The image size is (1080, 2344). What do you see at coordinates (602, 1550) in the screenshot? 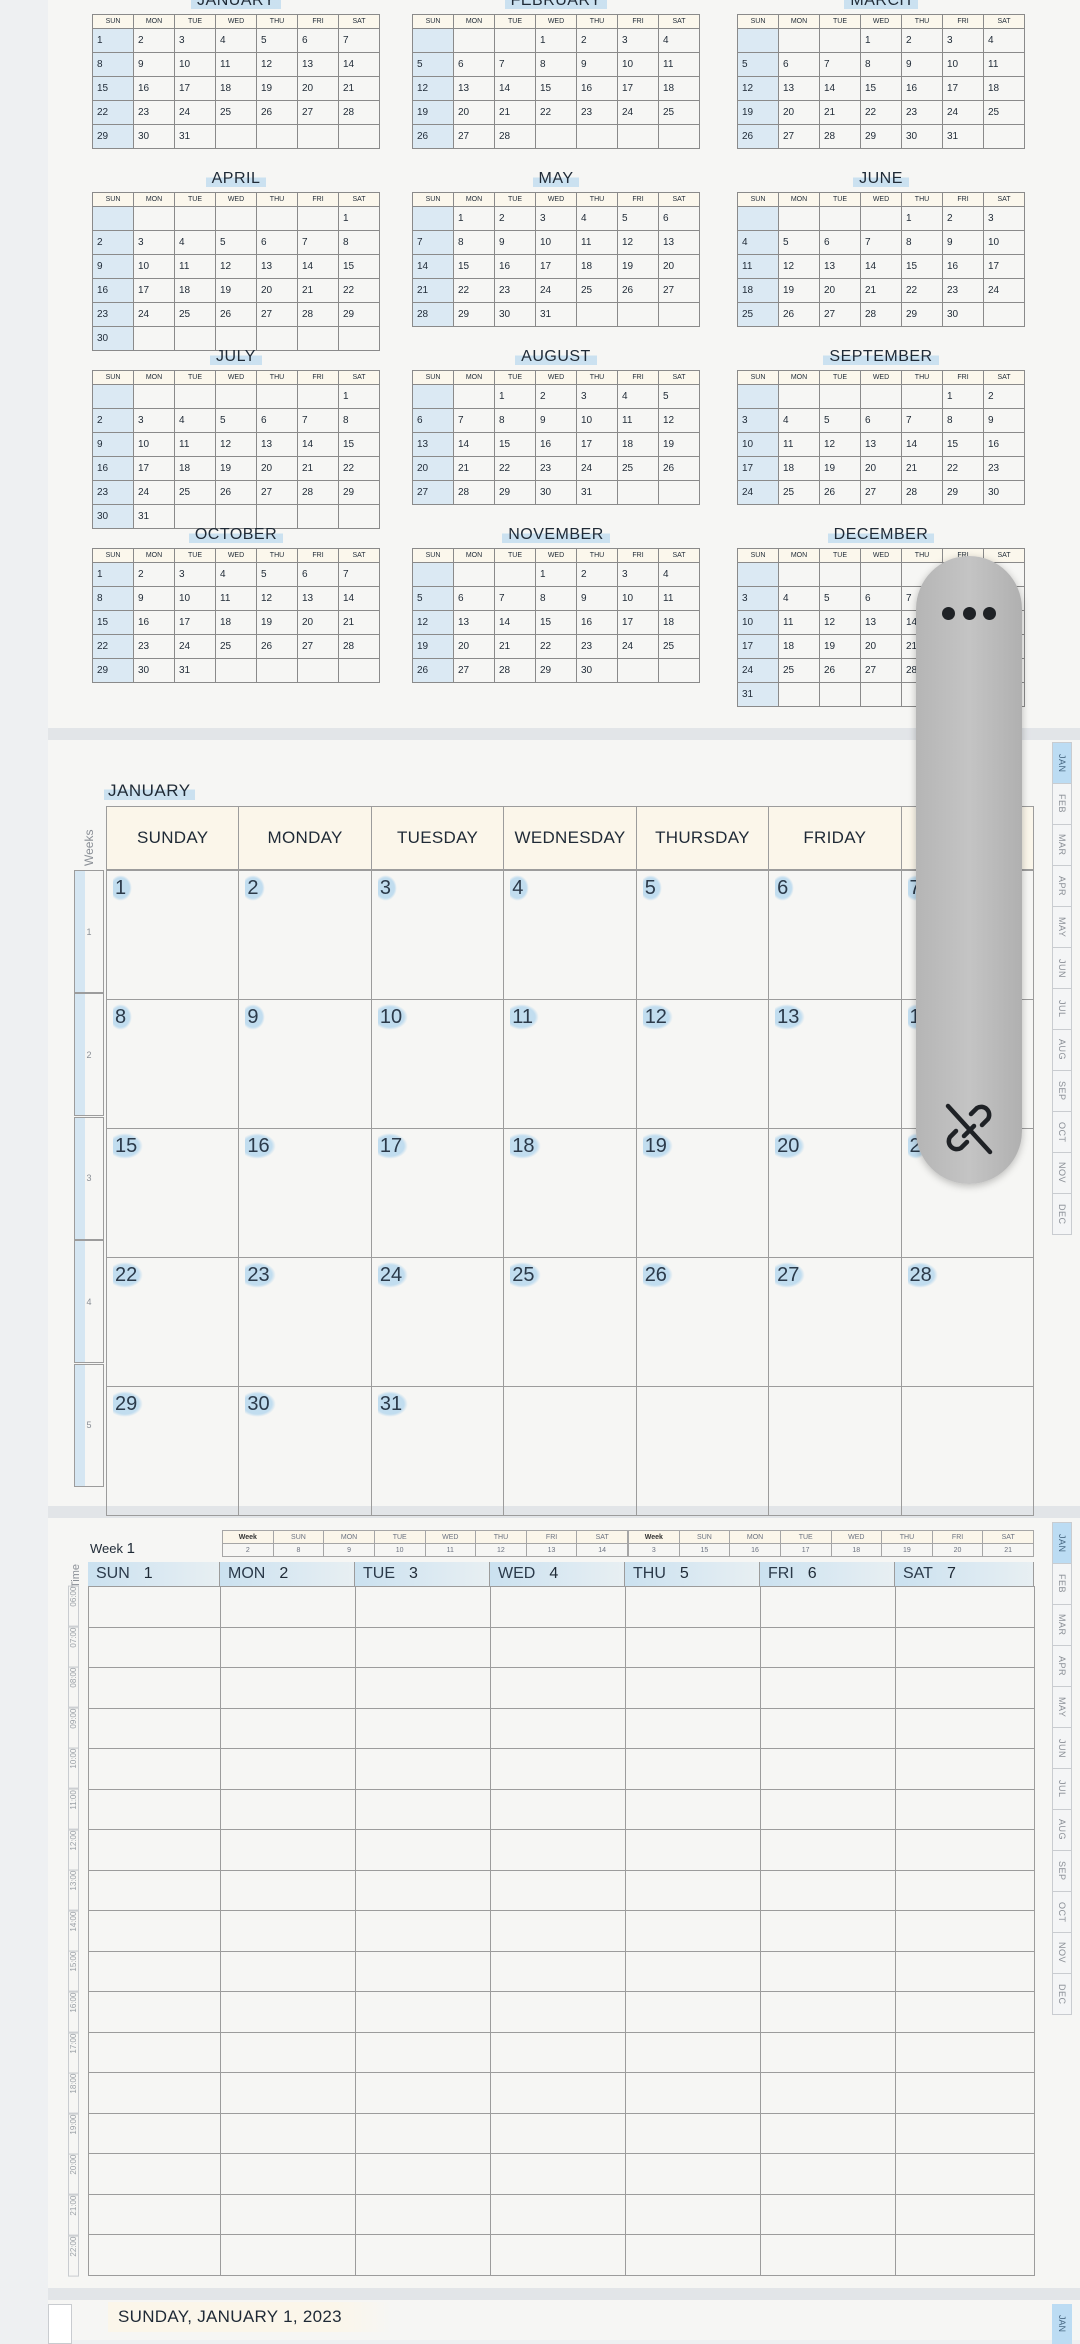
I see `mini-week-day: 14` at bounding box center [602, 1550].